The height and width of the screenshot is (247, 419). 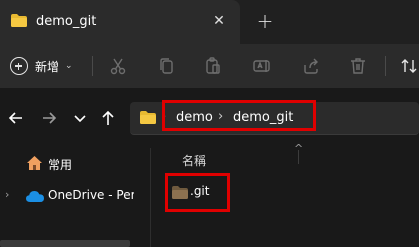 What do you see at coordinates (35, 196) in the screenshot?
I see `onedrive-cloud-icon` at bounding box center [35, 196].